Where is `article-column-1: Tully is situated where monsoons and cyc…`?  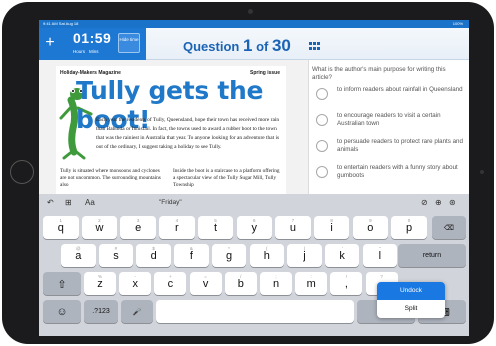
article-column-1: Tully is situated where monsoons and cyc… is located at coordinates (110, 178).